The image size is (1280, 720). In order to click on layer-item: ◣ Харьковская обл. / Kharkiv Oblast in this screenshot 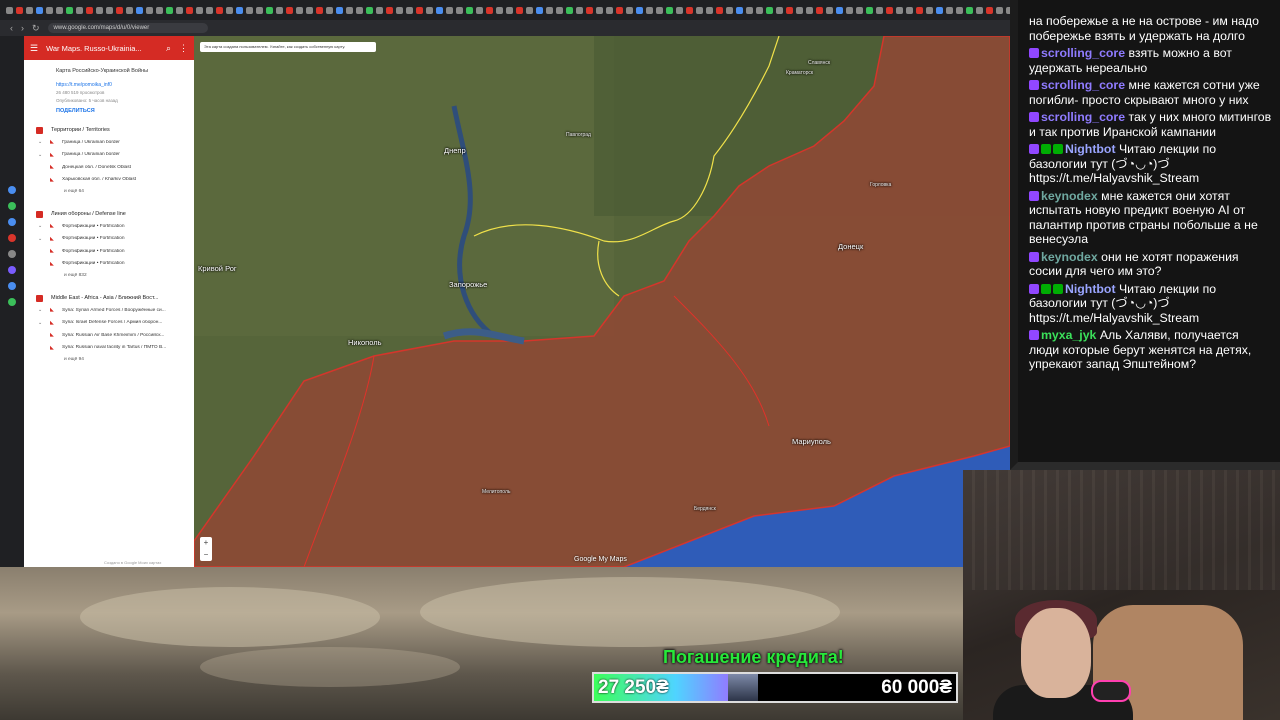, I will do `click(109, 180)`.